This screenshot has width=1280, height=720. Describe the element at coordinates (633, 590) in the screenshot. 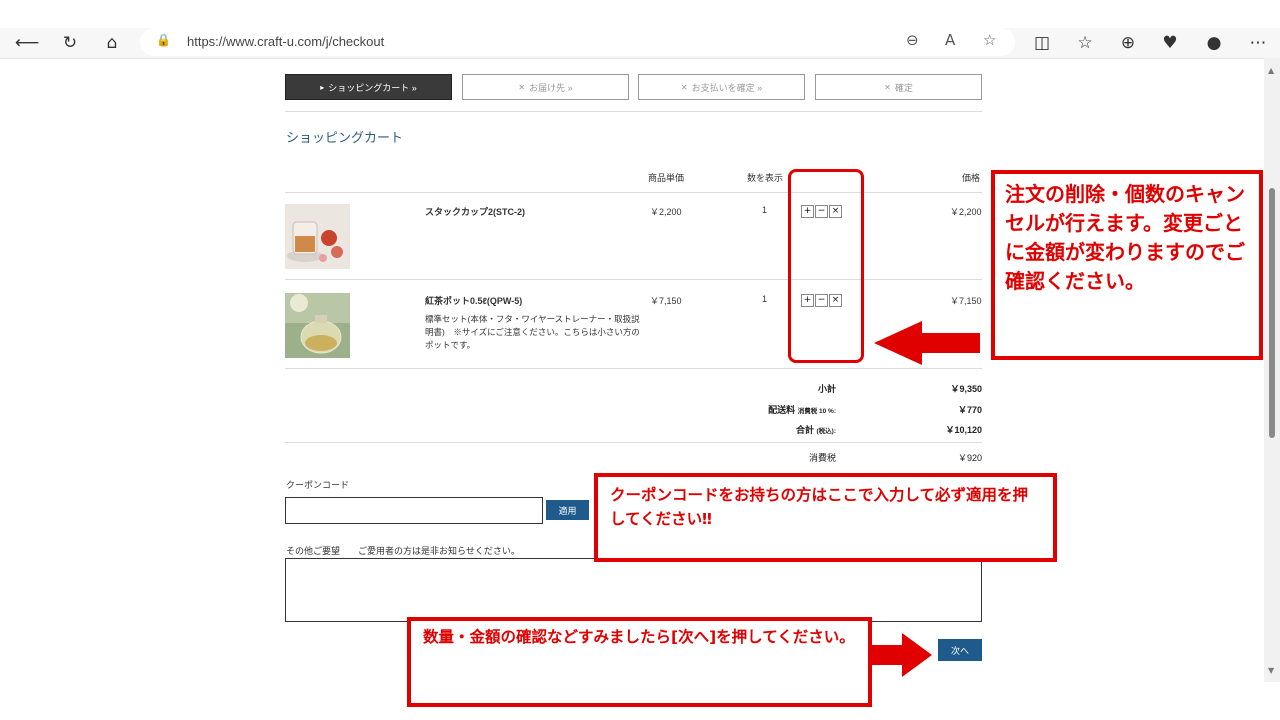

I see `remarks-textarea` at that location.